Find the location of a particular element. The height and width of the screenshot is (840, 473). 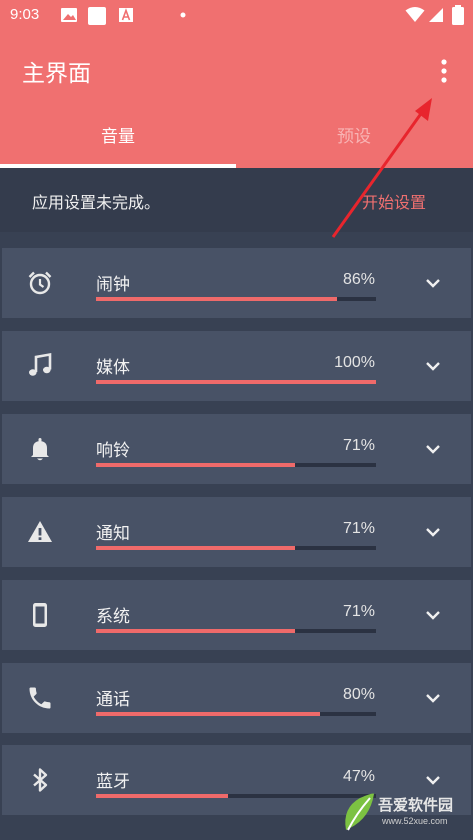

bell-icon is located at coordinates (40, 449).